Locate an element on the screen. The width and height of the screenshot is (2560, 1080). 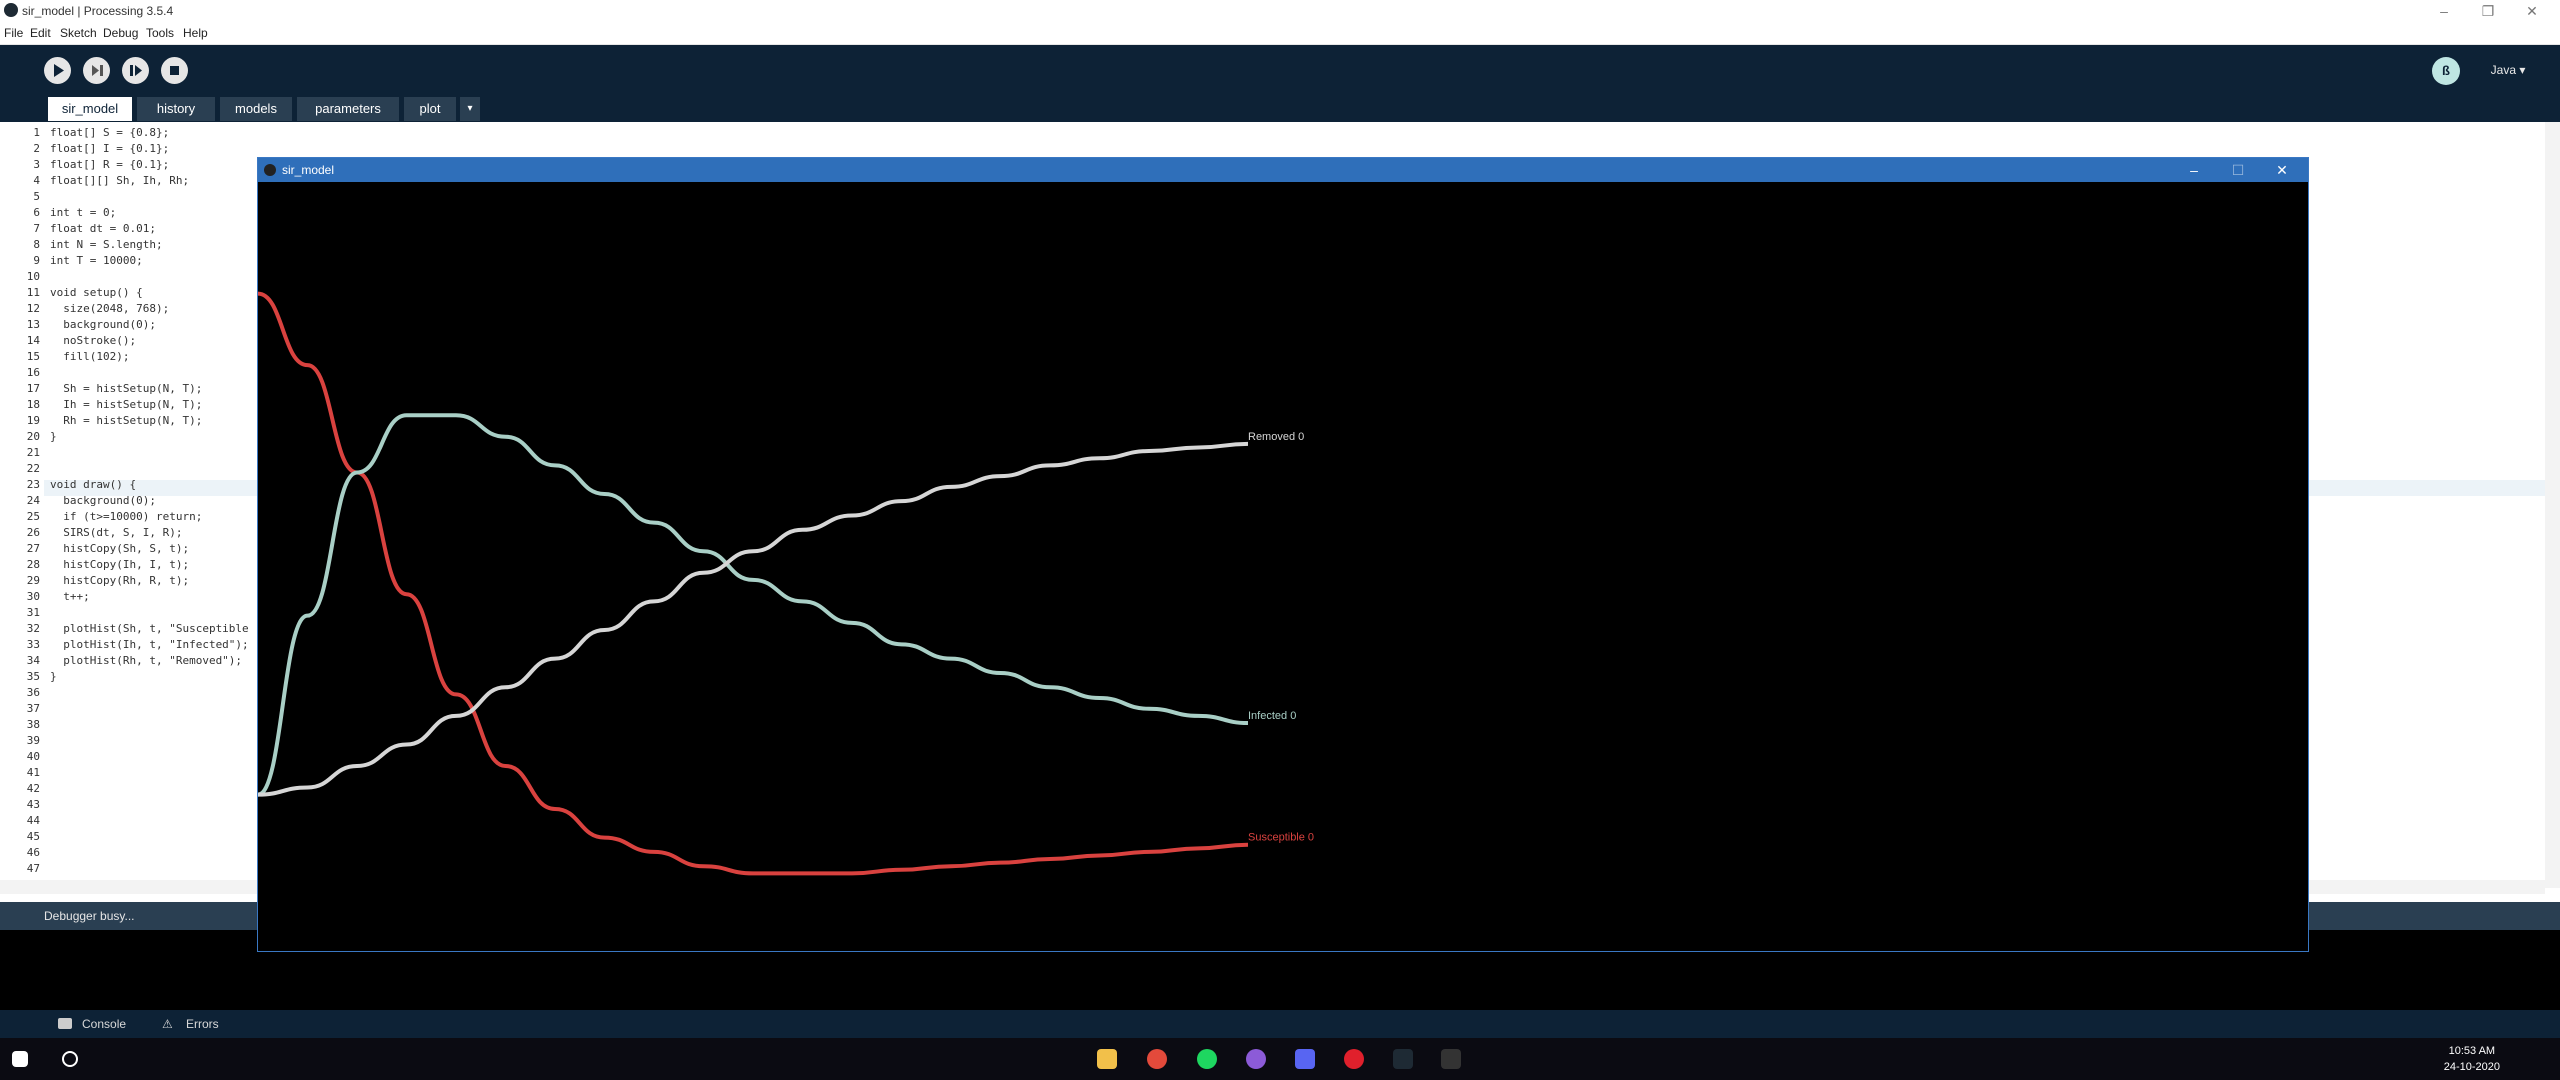
sketch-close-icon: ✕ is located at coordinates (2282, 170).